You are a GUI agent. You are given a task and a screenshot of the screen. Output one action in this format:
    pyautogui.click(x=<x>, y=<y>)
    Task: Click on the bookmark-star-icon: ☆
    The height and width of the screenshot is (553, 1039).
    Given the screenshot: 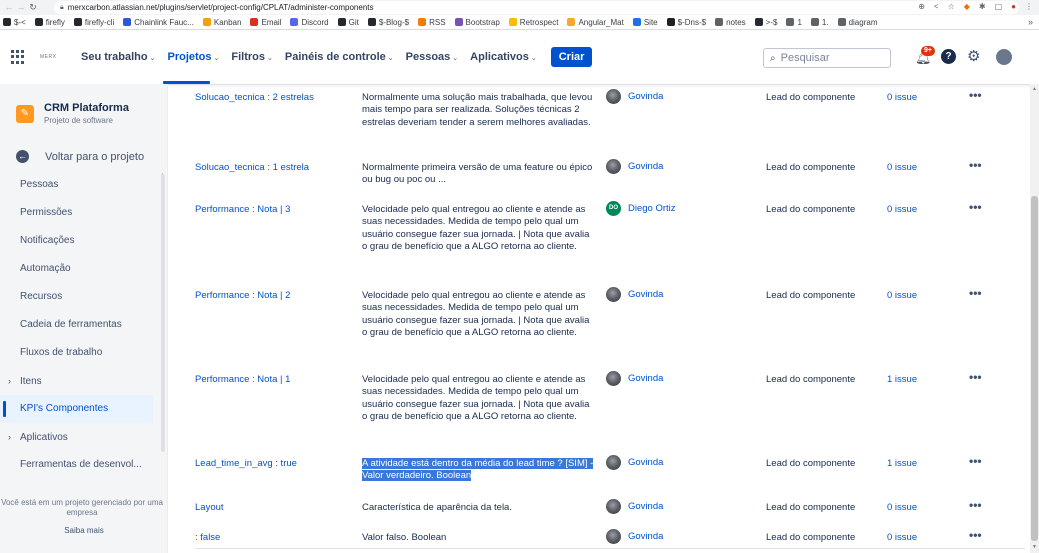 What is the action you would take?
    pyautogui.click(x=951, y=6)
    